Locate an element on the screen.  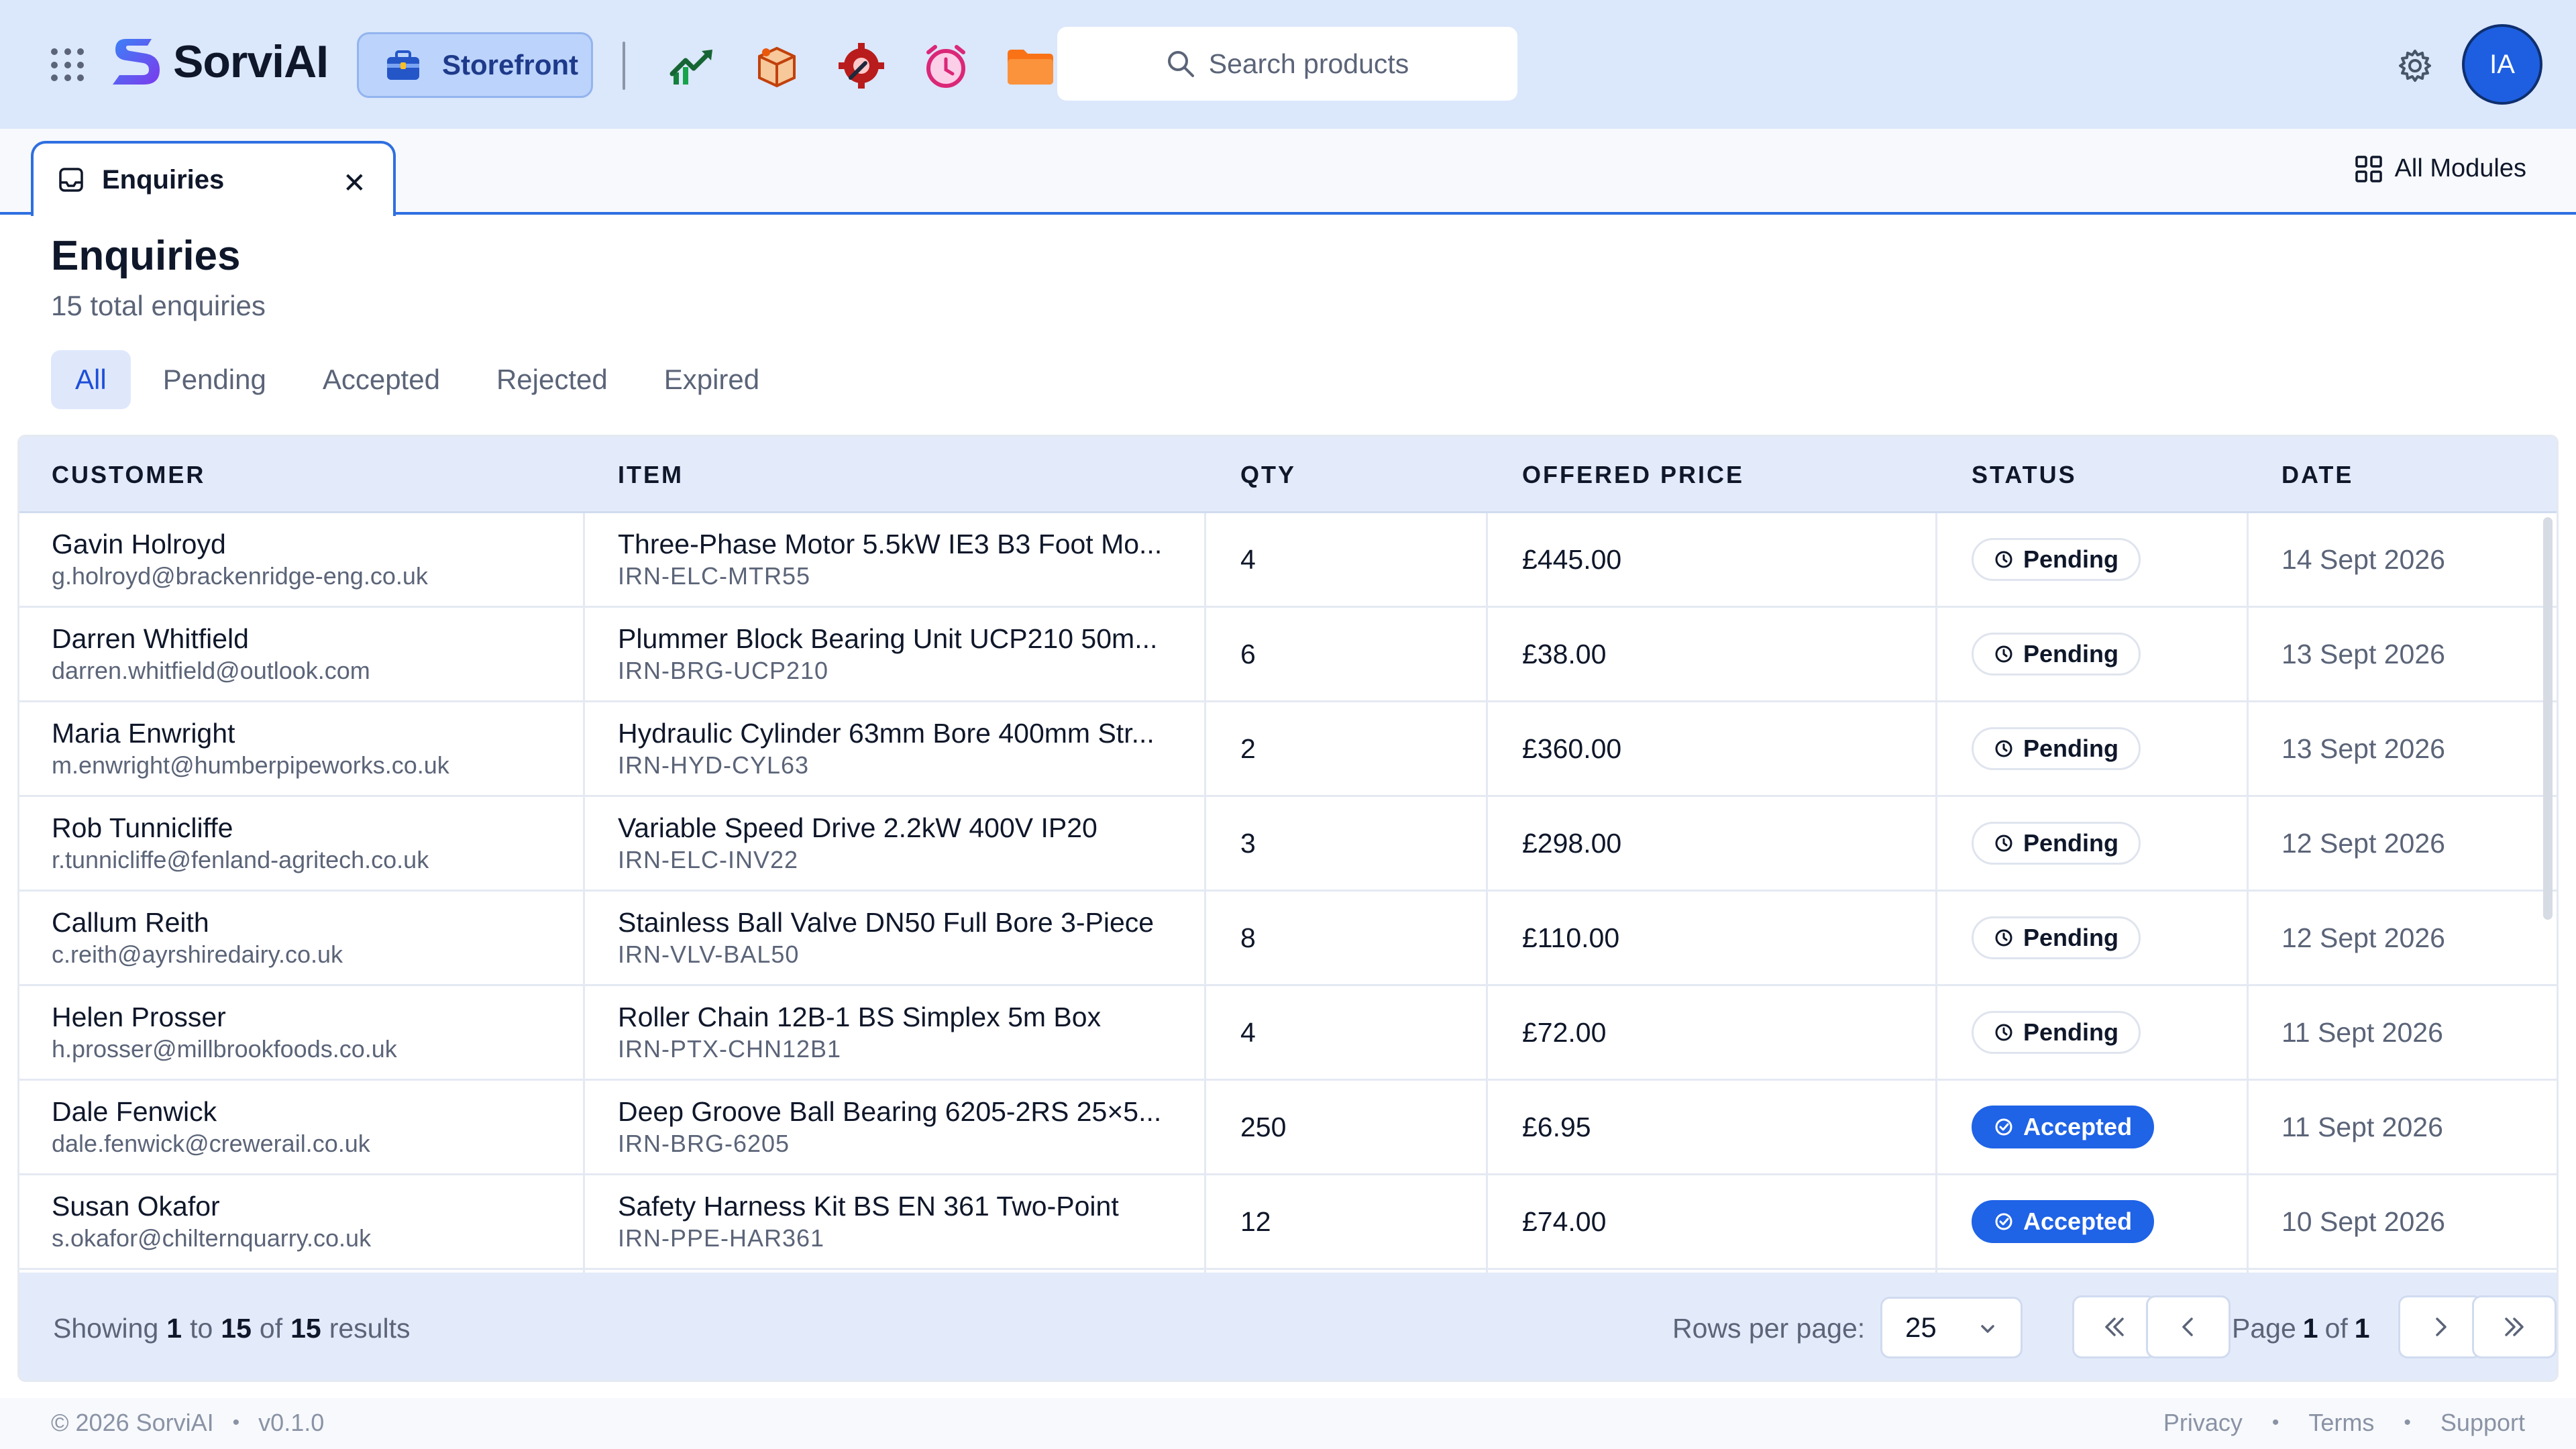
enquiry-date: 10 Sept 2026 is located at coordinates (2363, 1221).